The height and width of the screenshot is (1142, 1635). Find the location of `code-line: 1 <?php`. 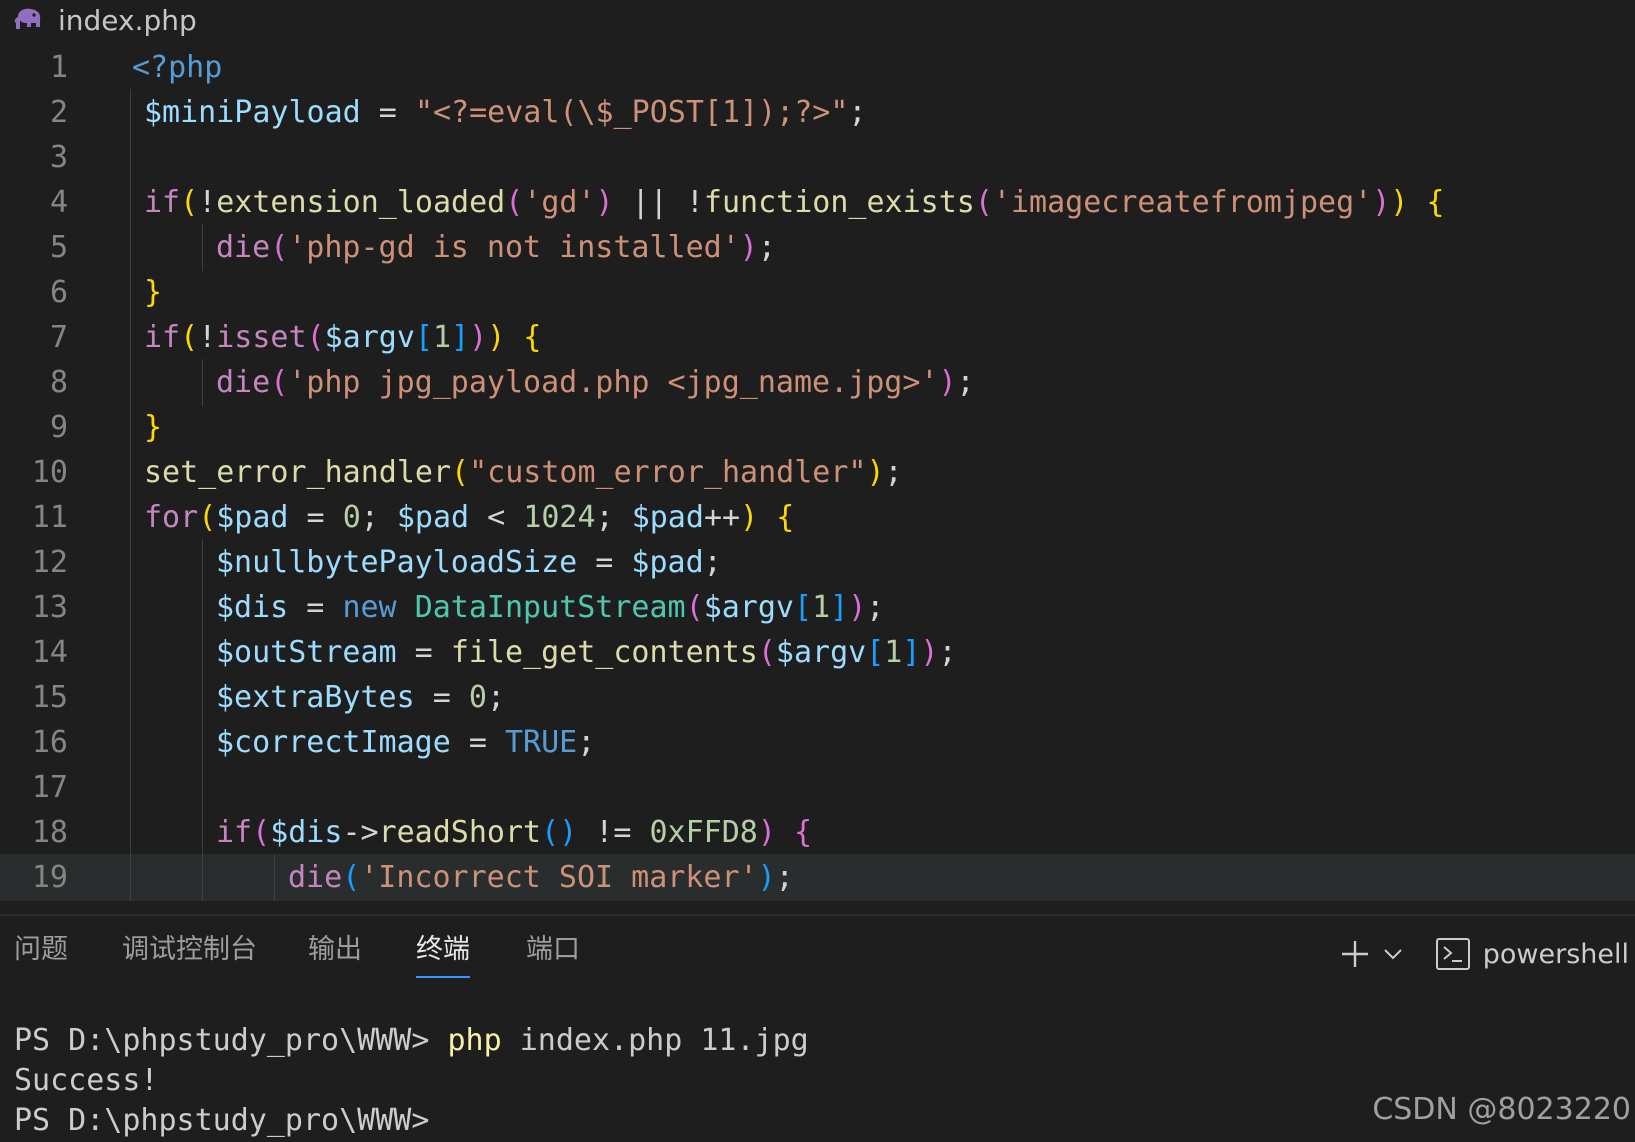

code-line: 1 <?php is located at coordinates (817, 67).